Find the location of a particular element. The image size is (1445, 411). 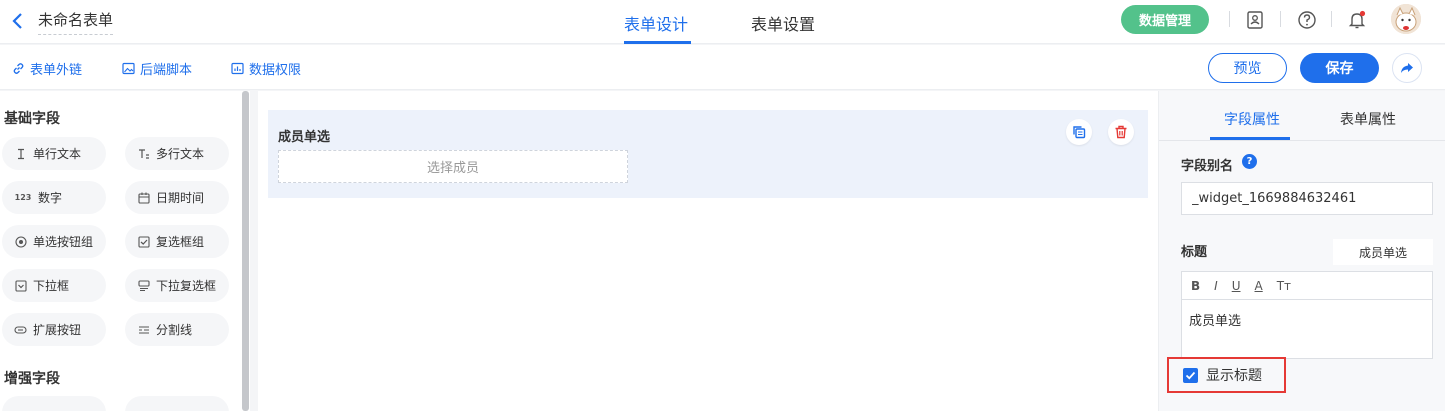

show-title-checkbox is located at coordinates (1190, 375).